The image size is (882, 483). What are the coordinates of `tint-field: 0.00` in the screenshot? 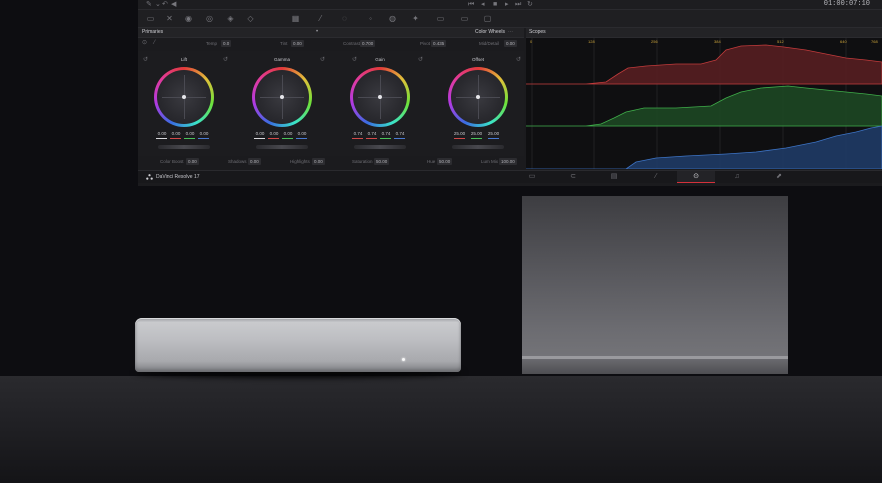 It's located at (297, 43).